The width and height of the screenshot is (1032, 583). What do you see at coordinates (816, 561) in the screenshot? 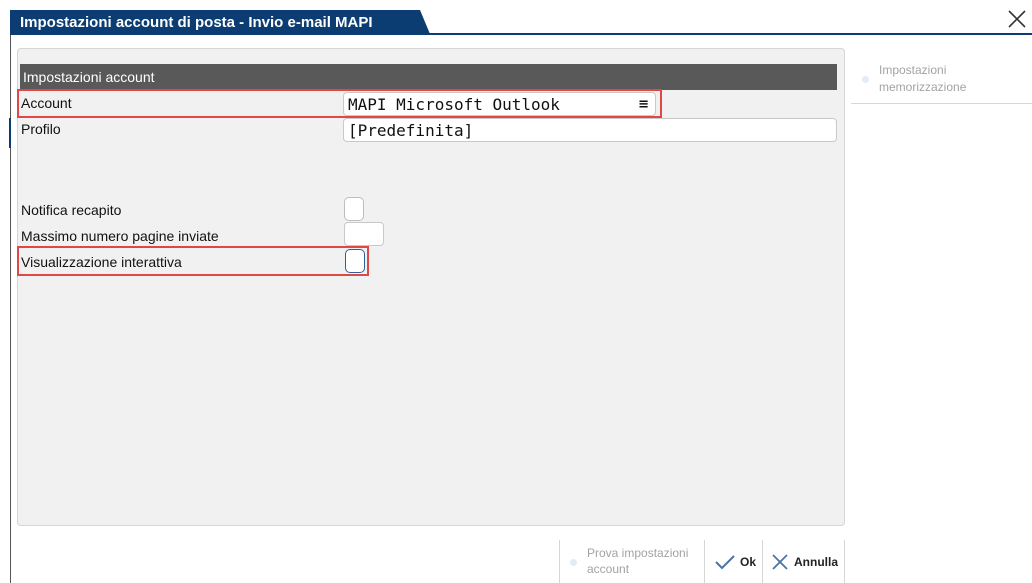
I see `cancel-label: Annulla` at bounding box center [816, 561].